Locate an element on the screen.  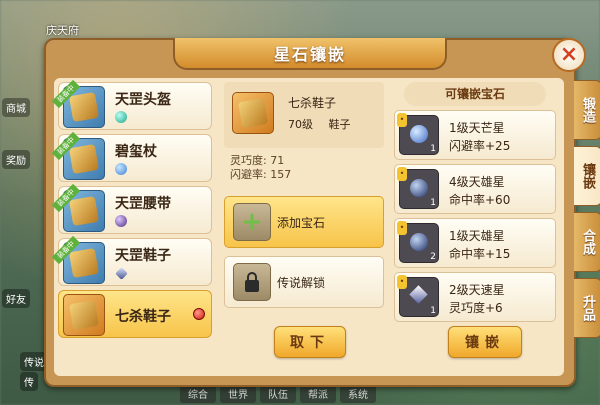
close-icon: × is located at coordinates (569, 54).